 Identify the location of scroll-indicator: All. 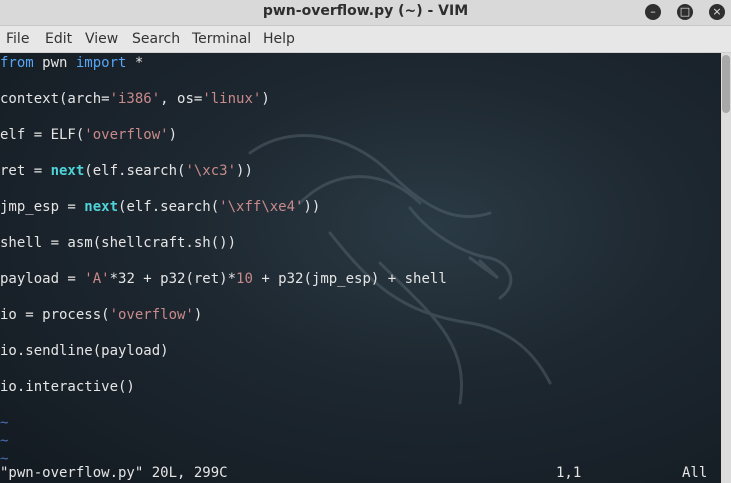
(695, 473).